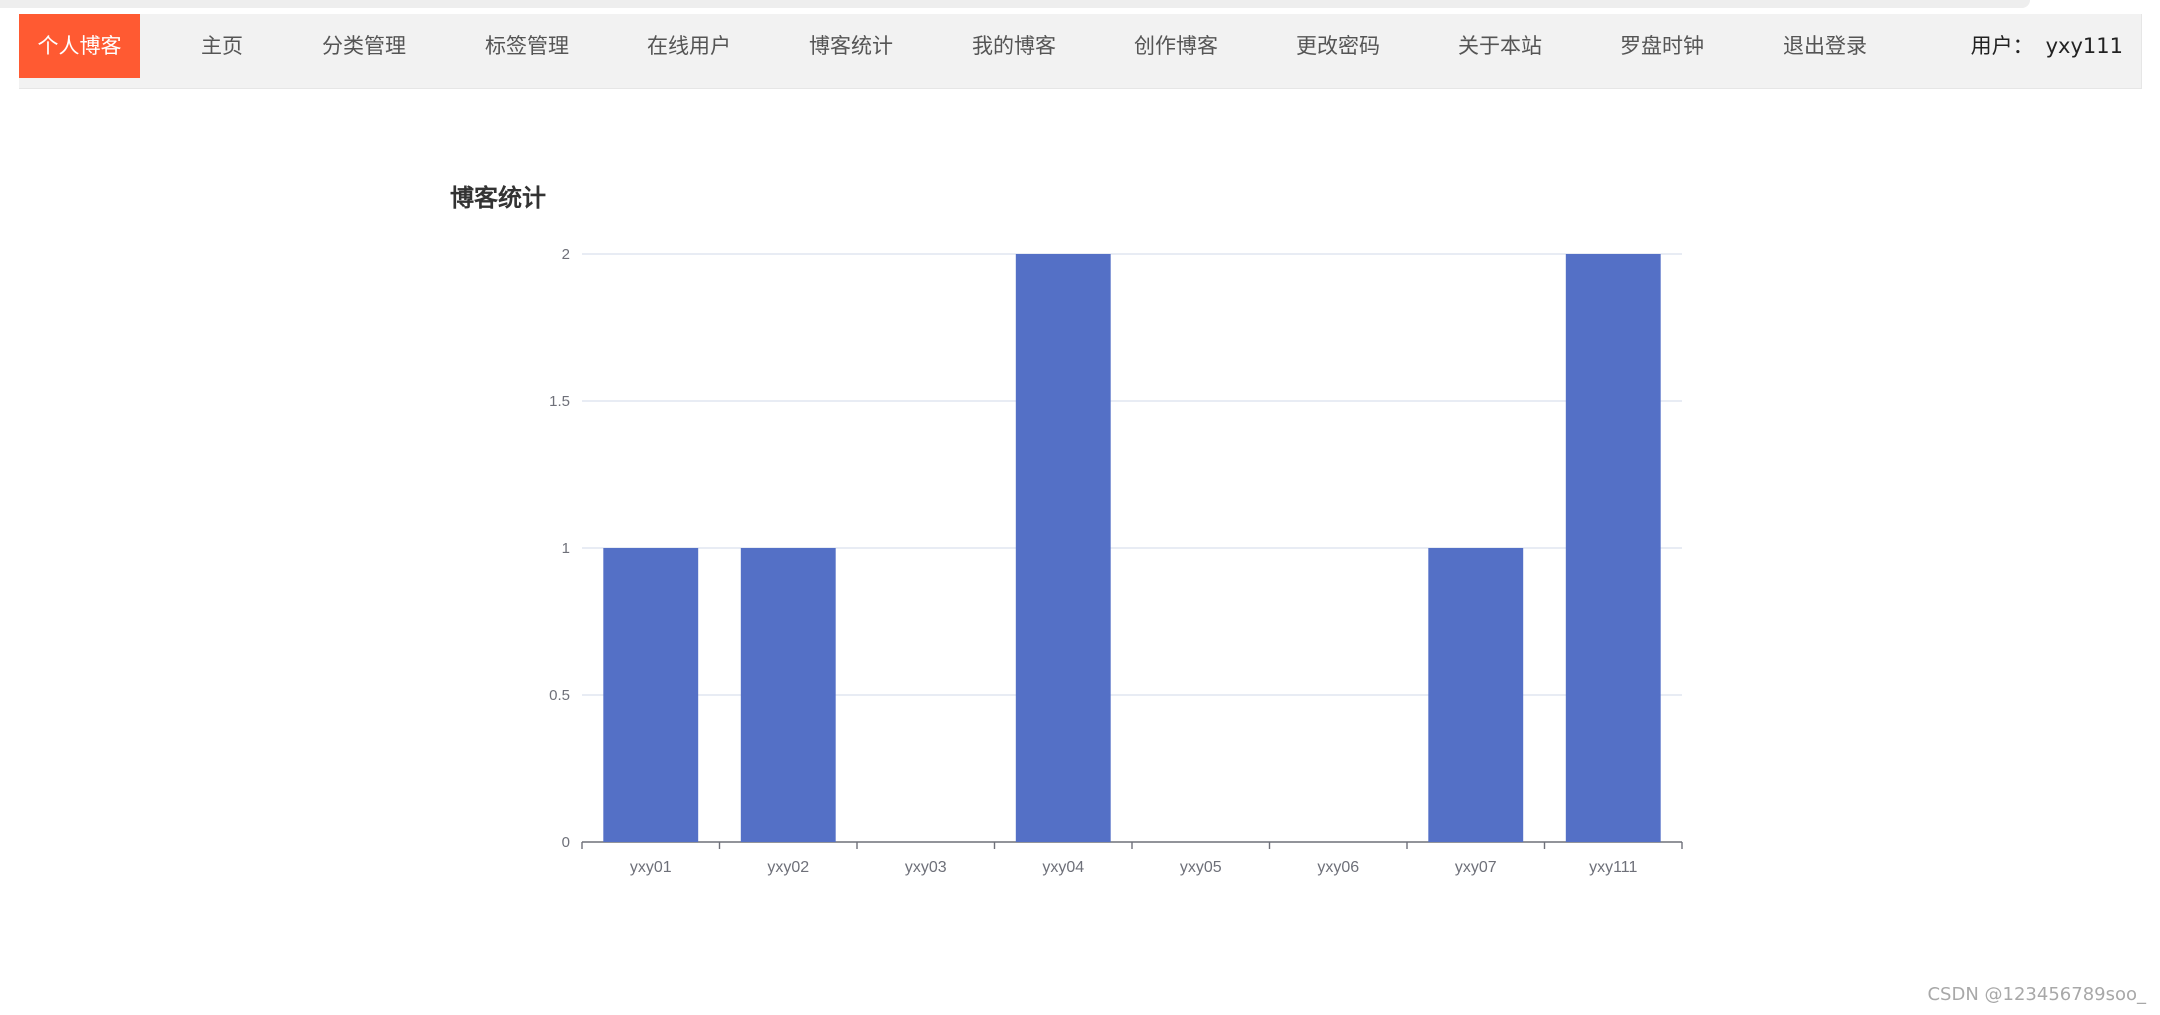 The width and height of the screenshot is (2160, 1015). Describe the element at coordinates (1338, 867) in the screenshot. I see `x-tick-label: yxy06` at that location.